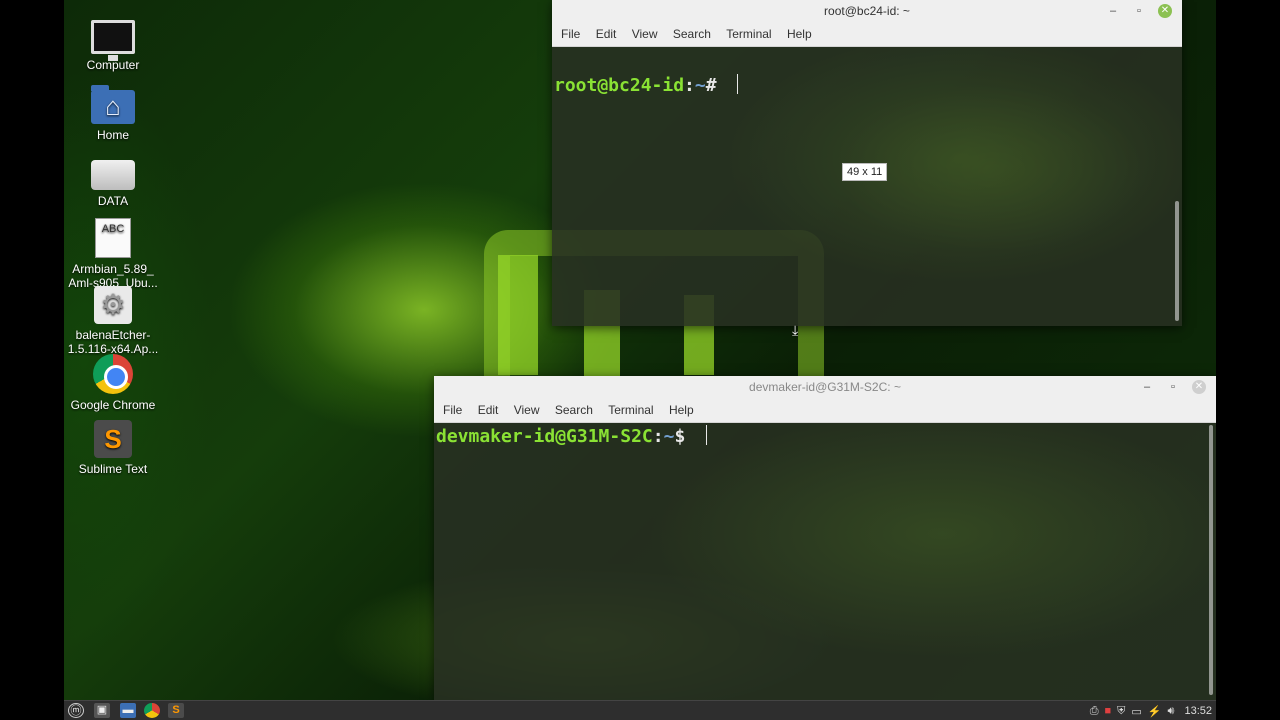 This screenshot has height=720, width=1280. What do you see at coordinates (113, 374) in the screenshot?
I see `chrome-icon` at bounding box center [113, 374].